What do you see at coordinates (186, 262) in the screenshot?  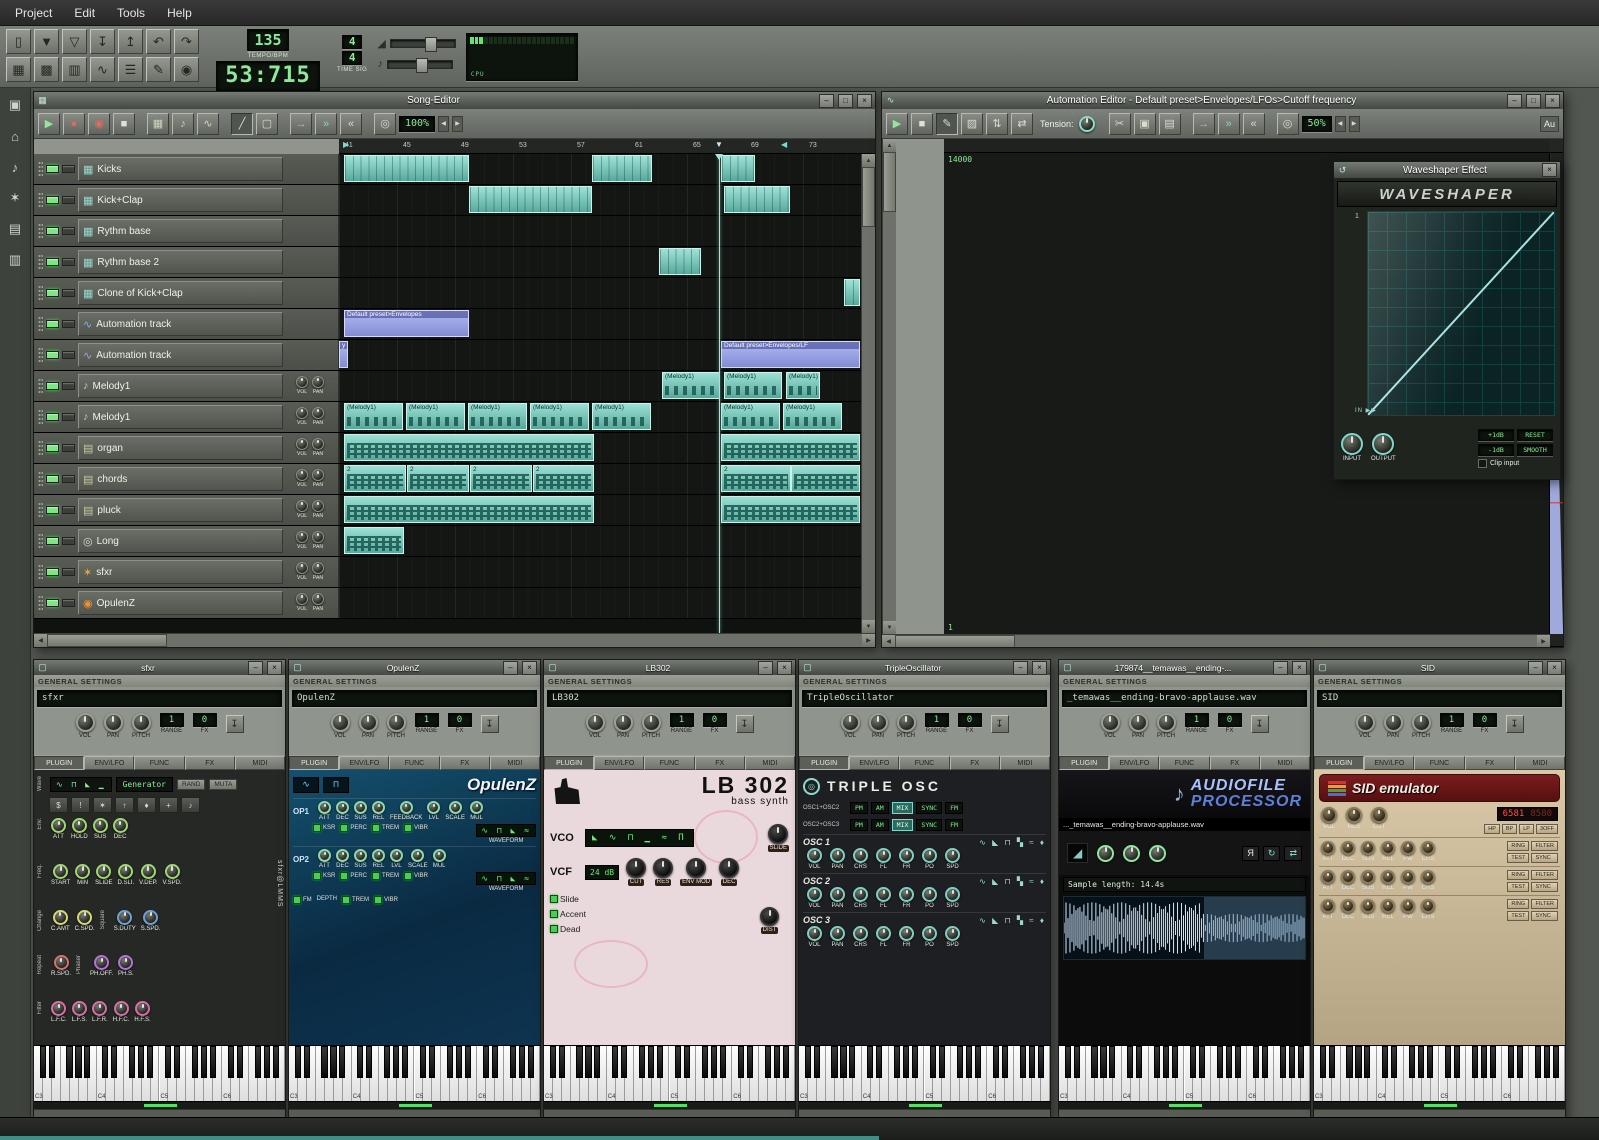 I see `track-header: ▦ Rythm base 2` at bounding box center [186, 262].